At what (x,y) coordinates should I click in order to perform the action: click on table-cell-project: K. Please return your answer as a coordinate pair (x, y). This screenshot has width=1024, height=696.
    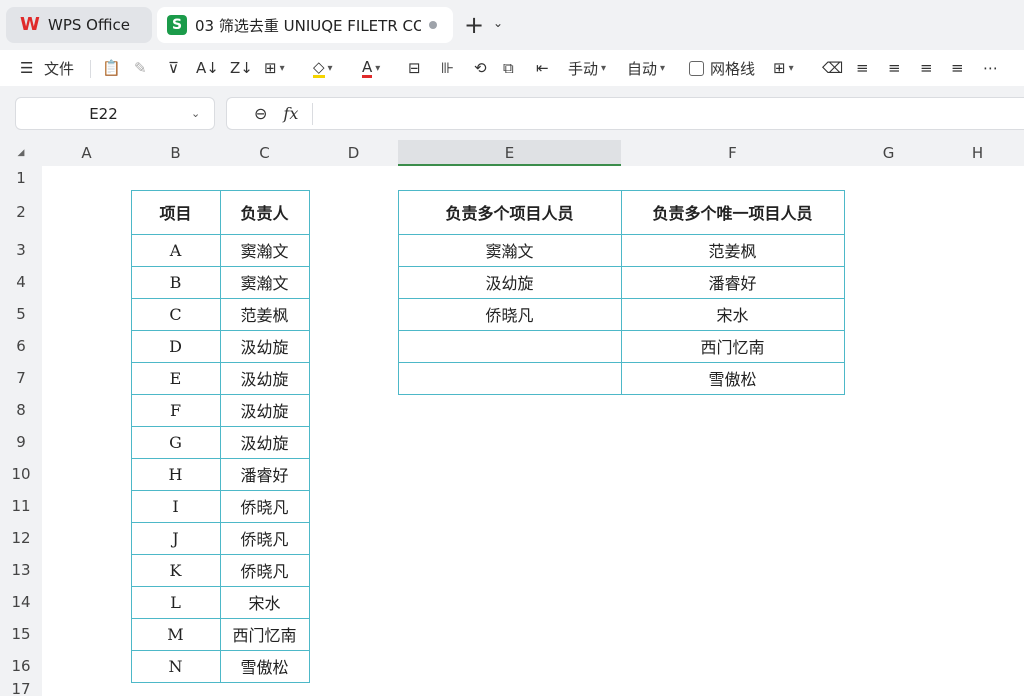
    Looking at the image, I should click on (175, 570).